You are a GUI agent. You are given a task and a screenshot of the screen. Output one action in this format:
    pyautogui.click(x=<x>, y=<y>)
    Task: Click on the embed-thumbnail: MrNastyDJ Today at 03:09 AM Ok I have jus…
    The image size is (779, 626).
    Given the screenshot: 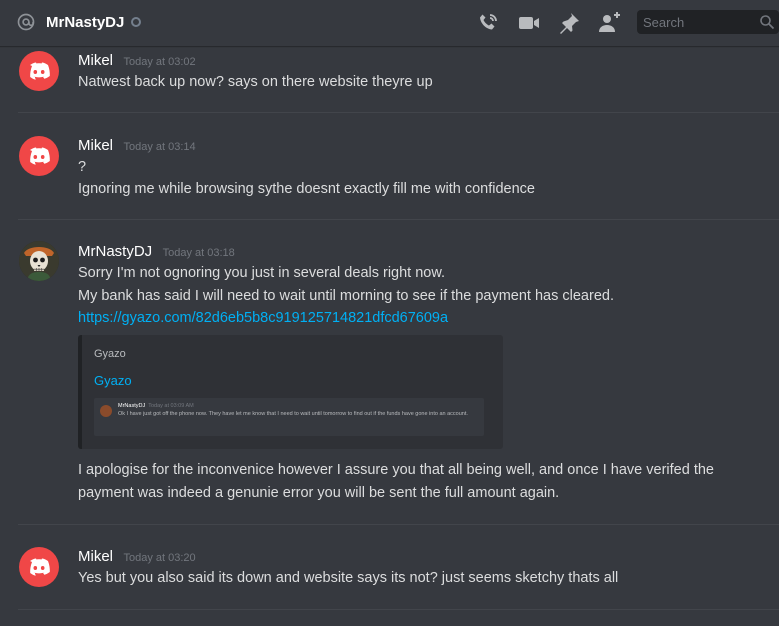 What is the action you would take?
    pyautogui.click(x=289, y=417)
    